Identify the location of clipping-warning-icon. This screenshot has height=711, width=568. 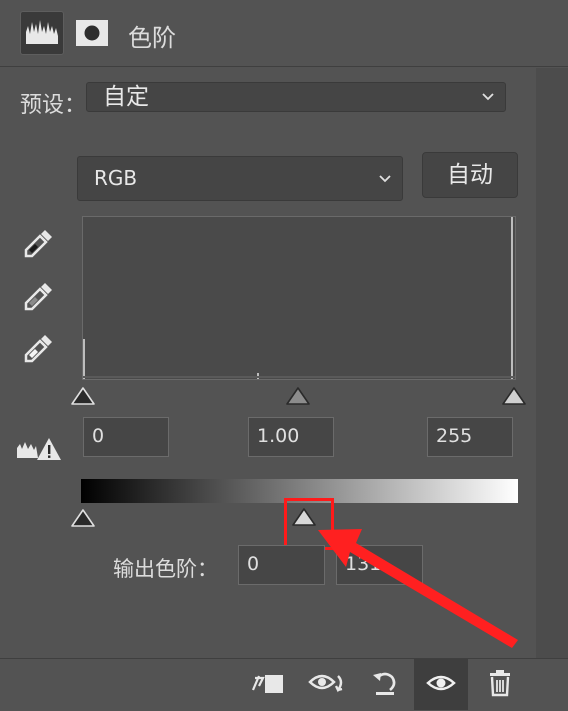
(39, 449).